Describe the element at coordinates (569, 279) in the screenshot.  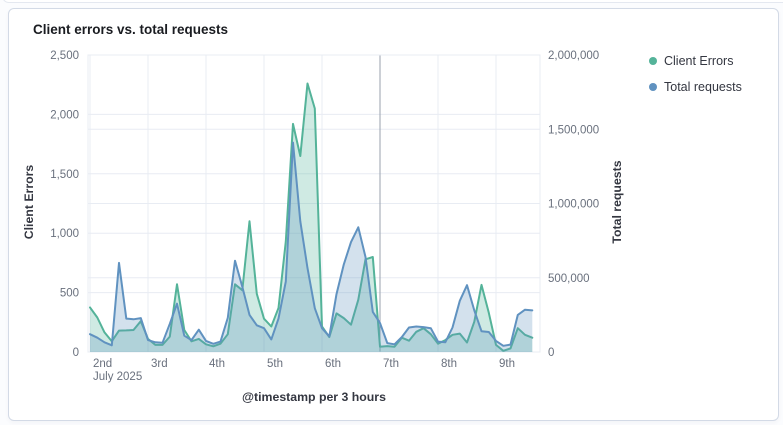
I see `right-axis-tick-500000: 500,000` at that location.